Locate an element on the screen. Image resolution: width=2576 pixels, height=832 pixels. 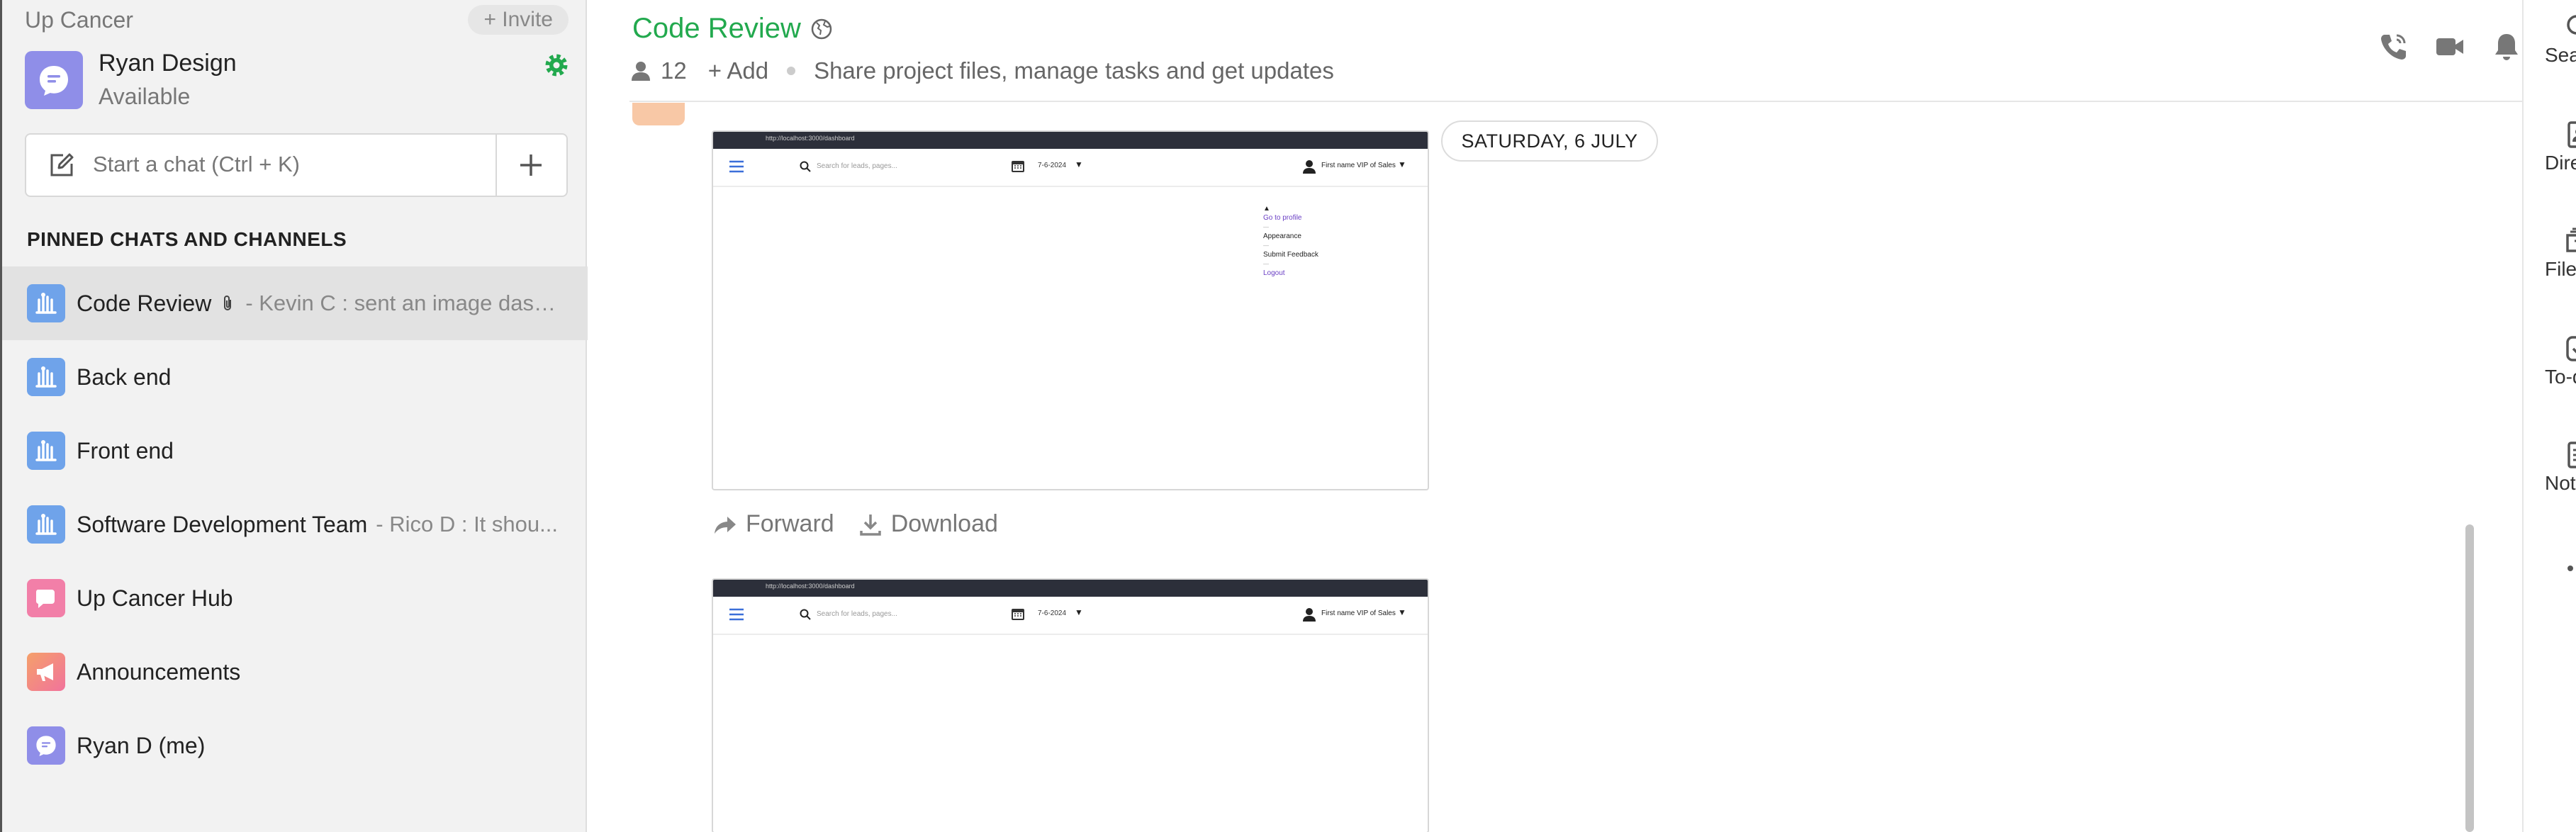
forward-icon is located at coordinates (725, 525).